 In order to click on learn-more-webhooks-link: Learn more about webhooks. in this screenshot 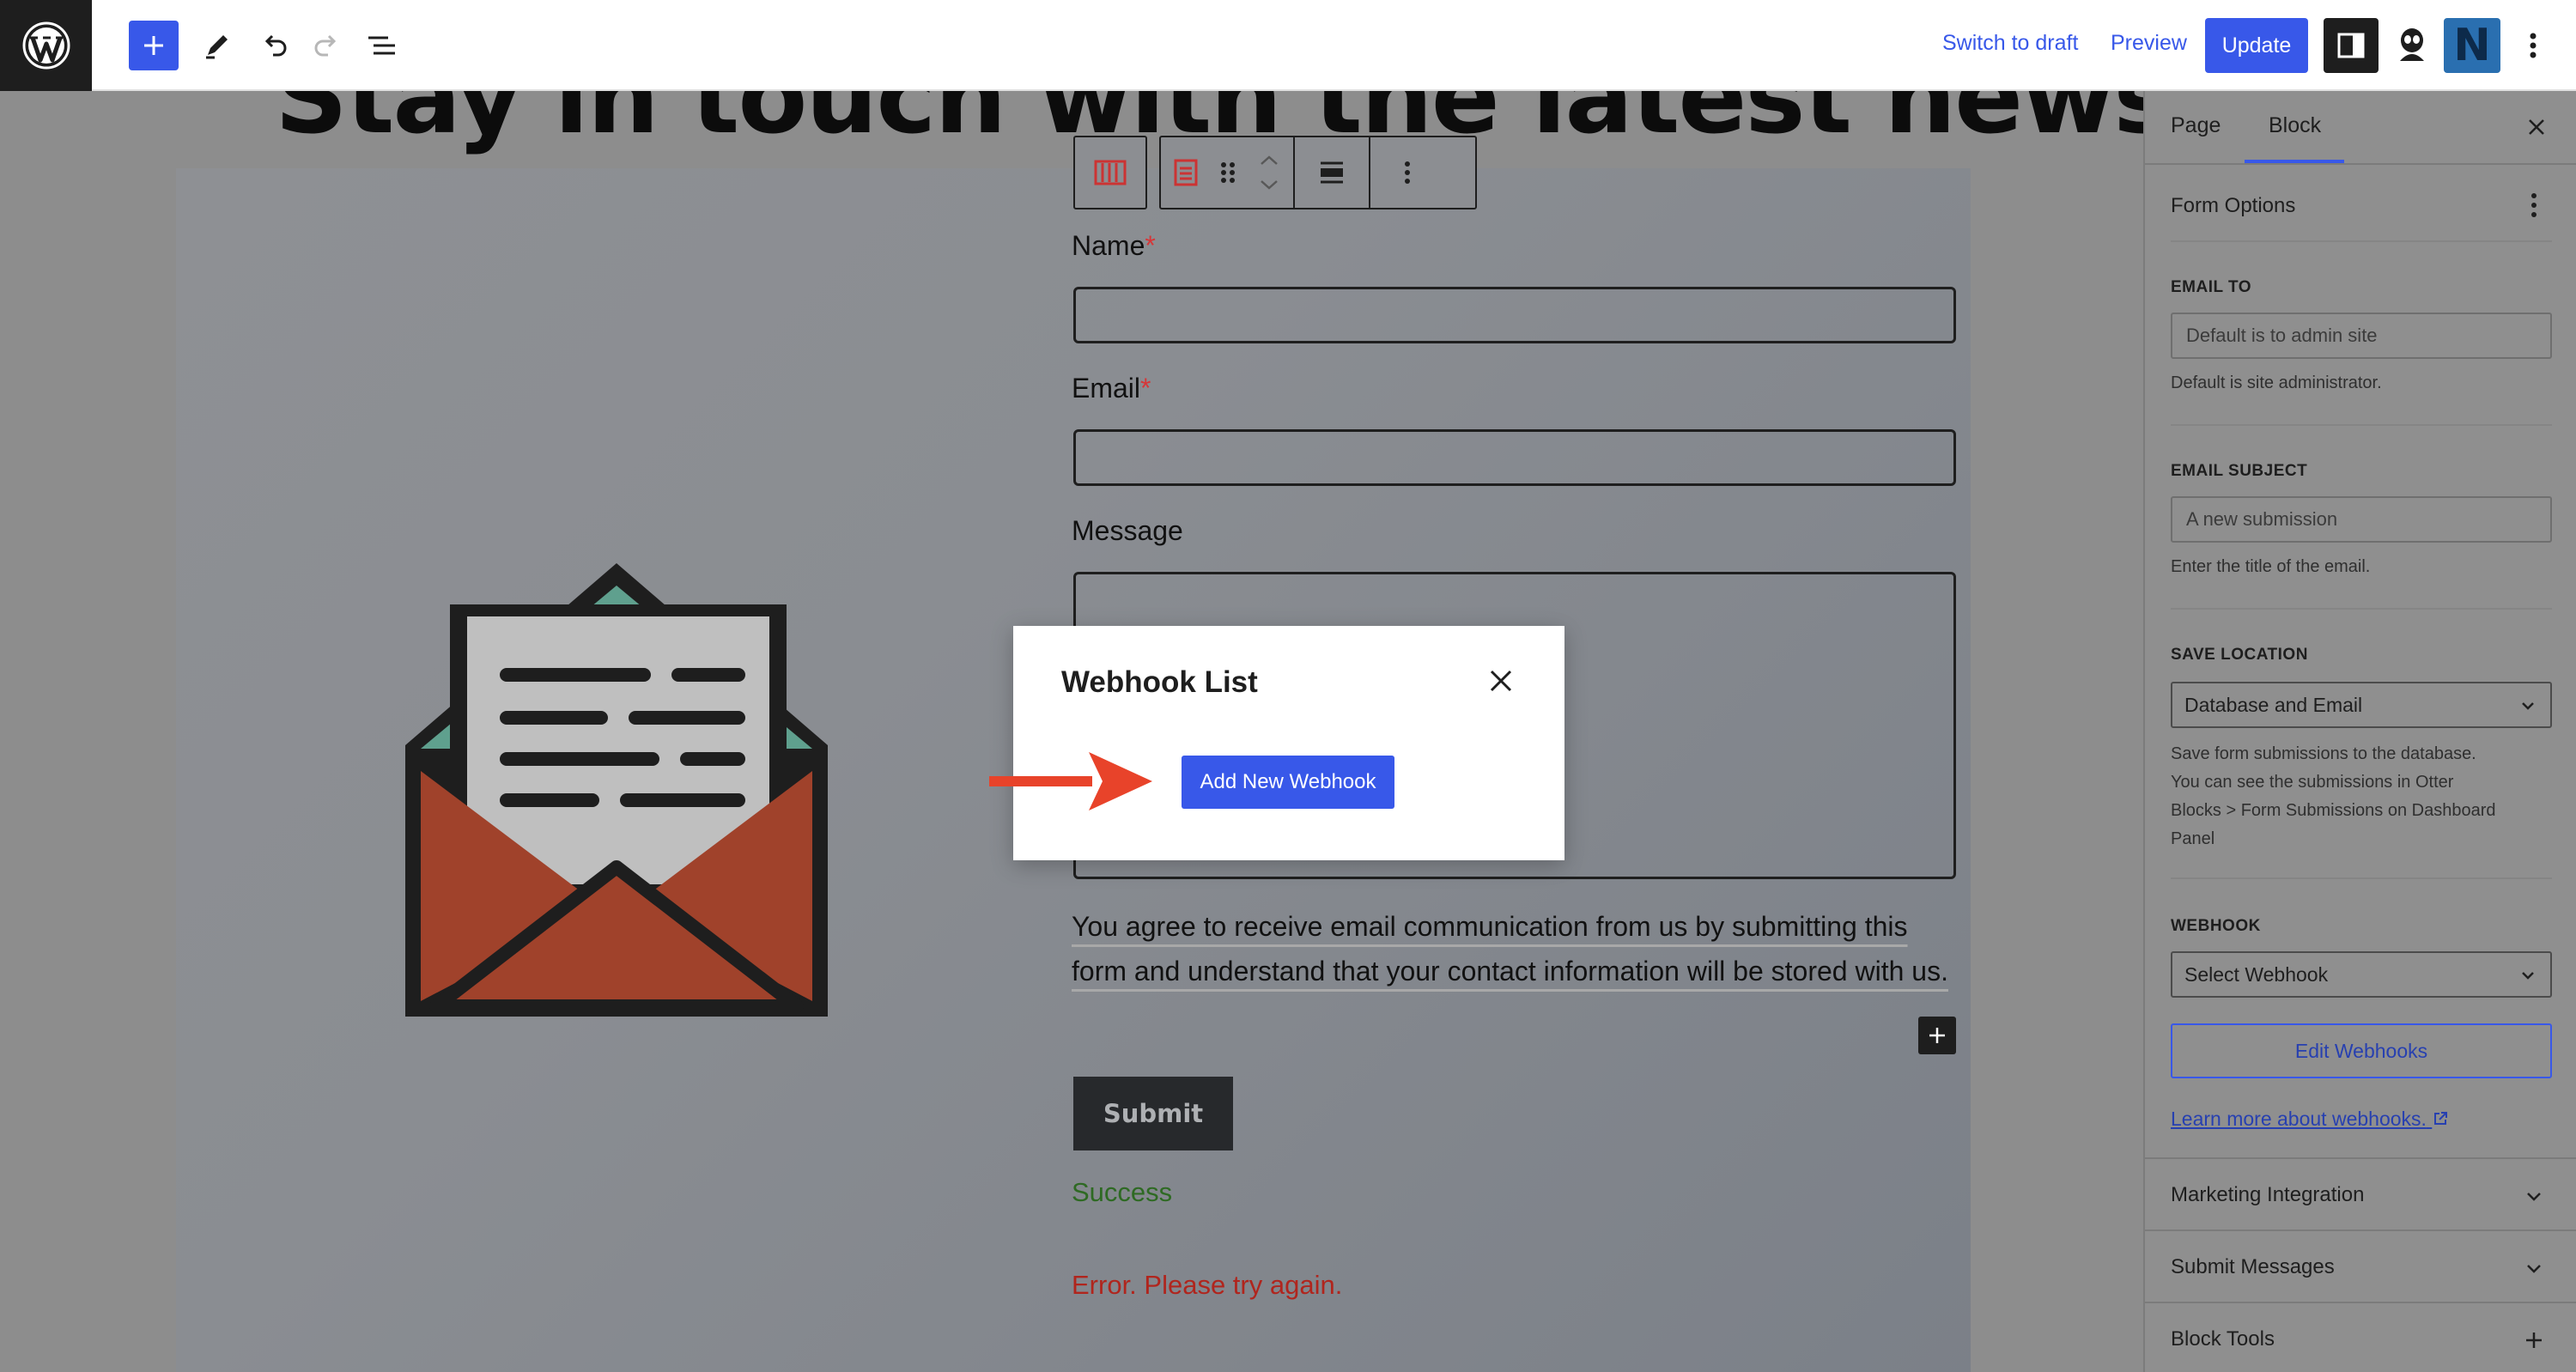, I will do `click(2310, 1119)`.